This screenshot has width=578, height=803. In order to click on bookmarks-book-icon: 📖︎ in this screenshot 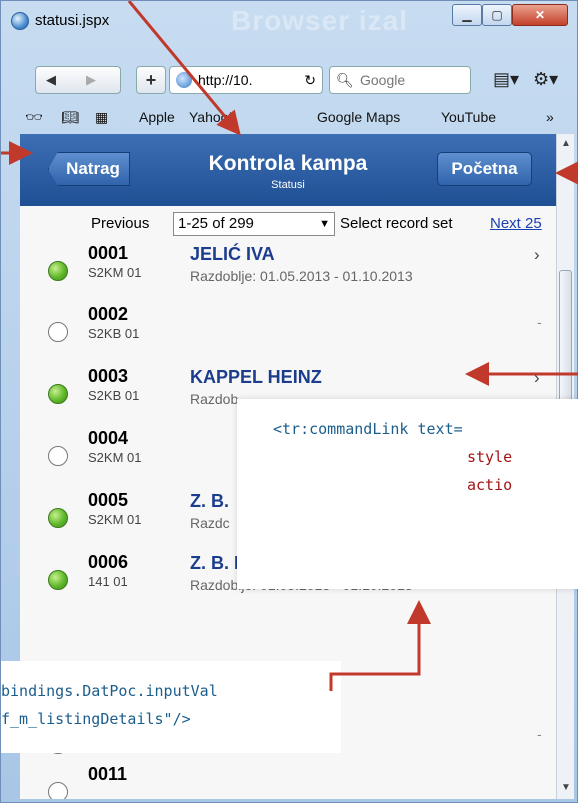, I will do `click(70, 117)`.